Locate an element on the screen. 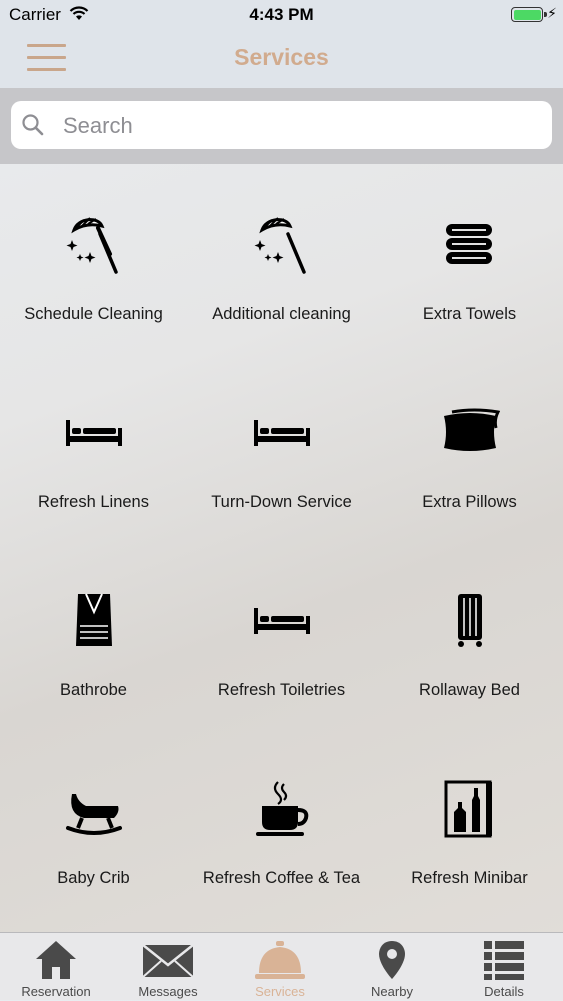 The image size is (563, 1001). charging-icon: ⚡ is located at coordinates (552, 13).